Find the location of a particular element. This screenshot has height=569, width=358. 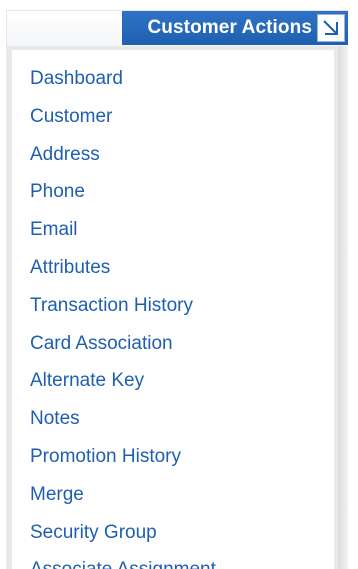

menu-item-promotion-history: Promotion History is located at coordinates (182, 465).